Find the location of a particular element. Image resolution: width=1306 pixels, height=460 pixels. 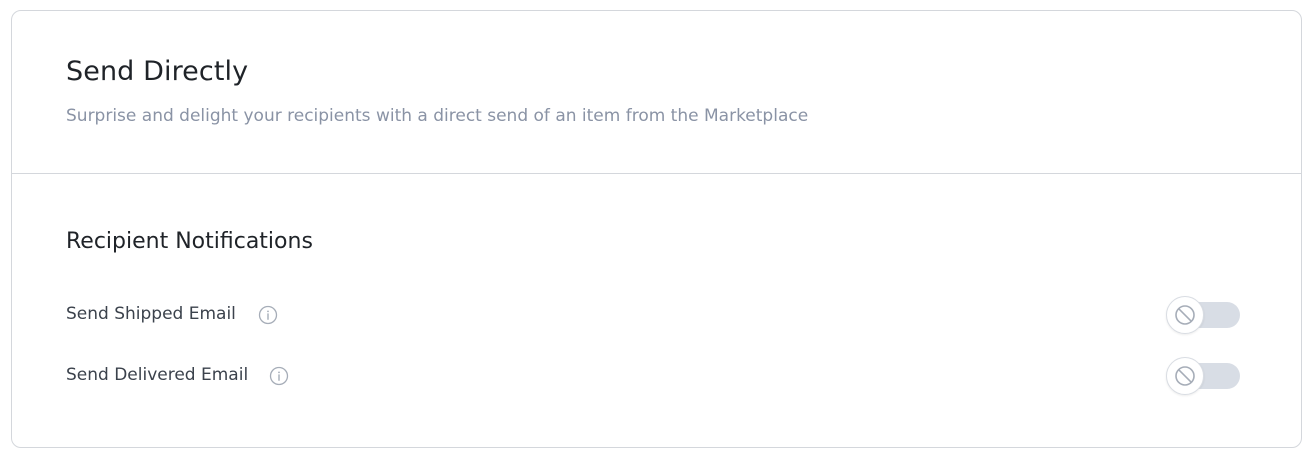

setting-row-delivered-email: Send Delivered Email is located at coordinates (653, 376).